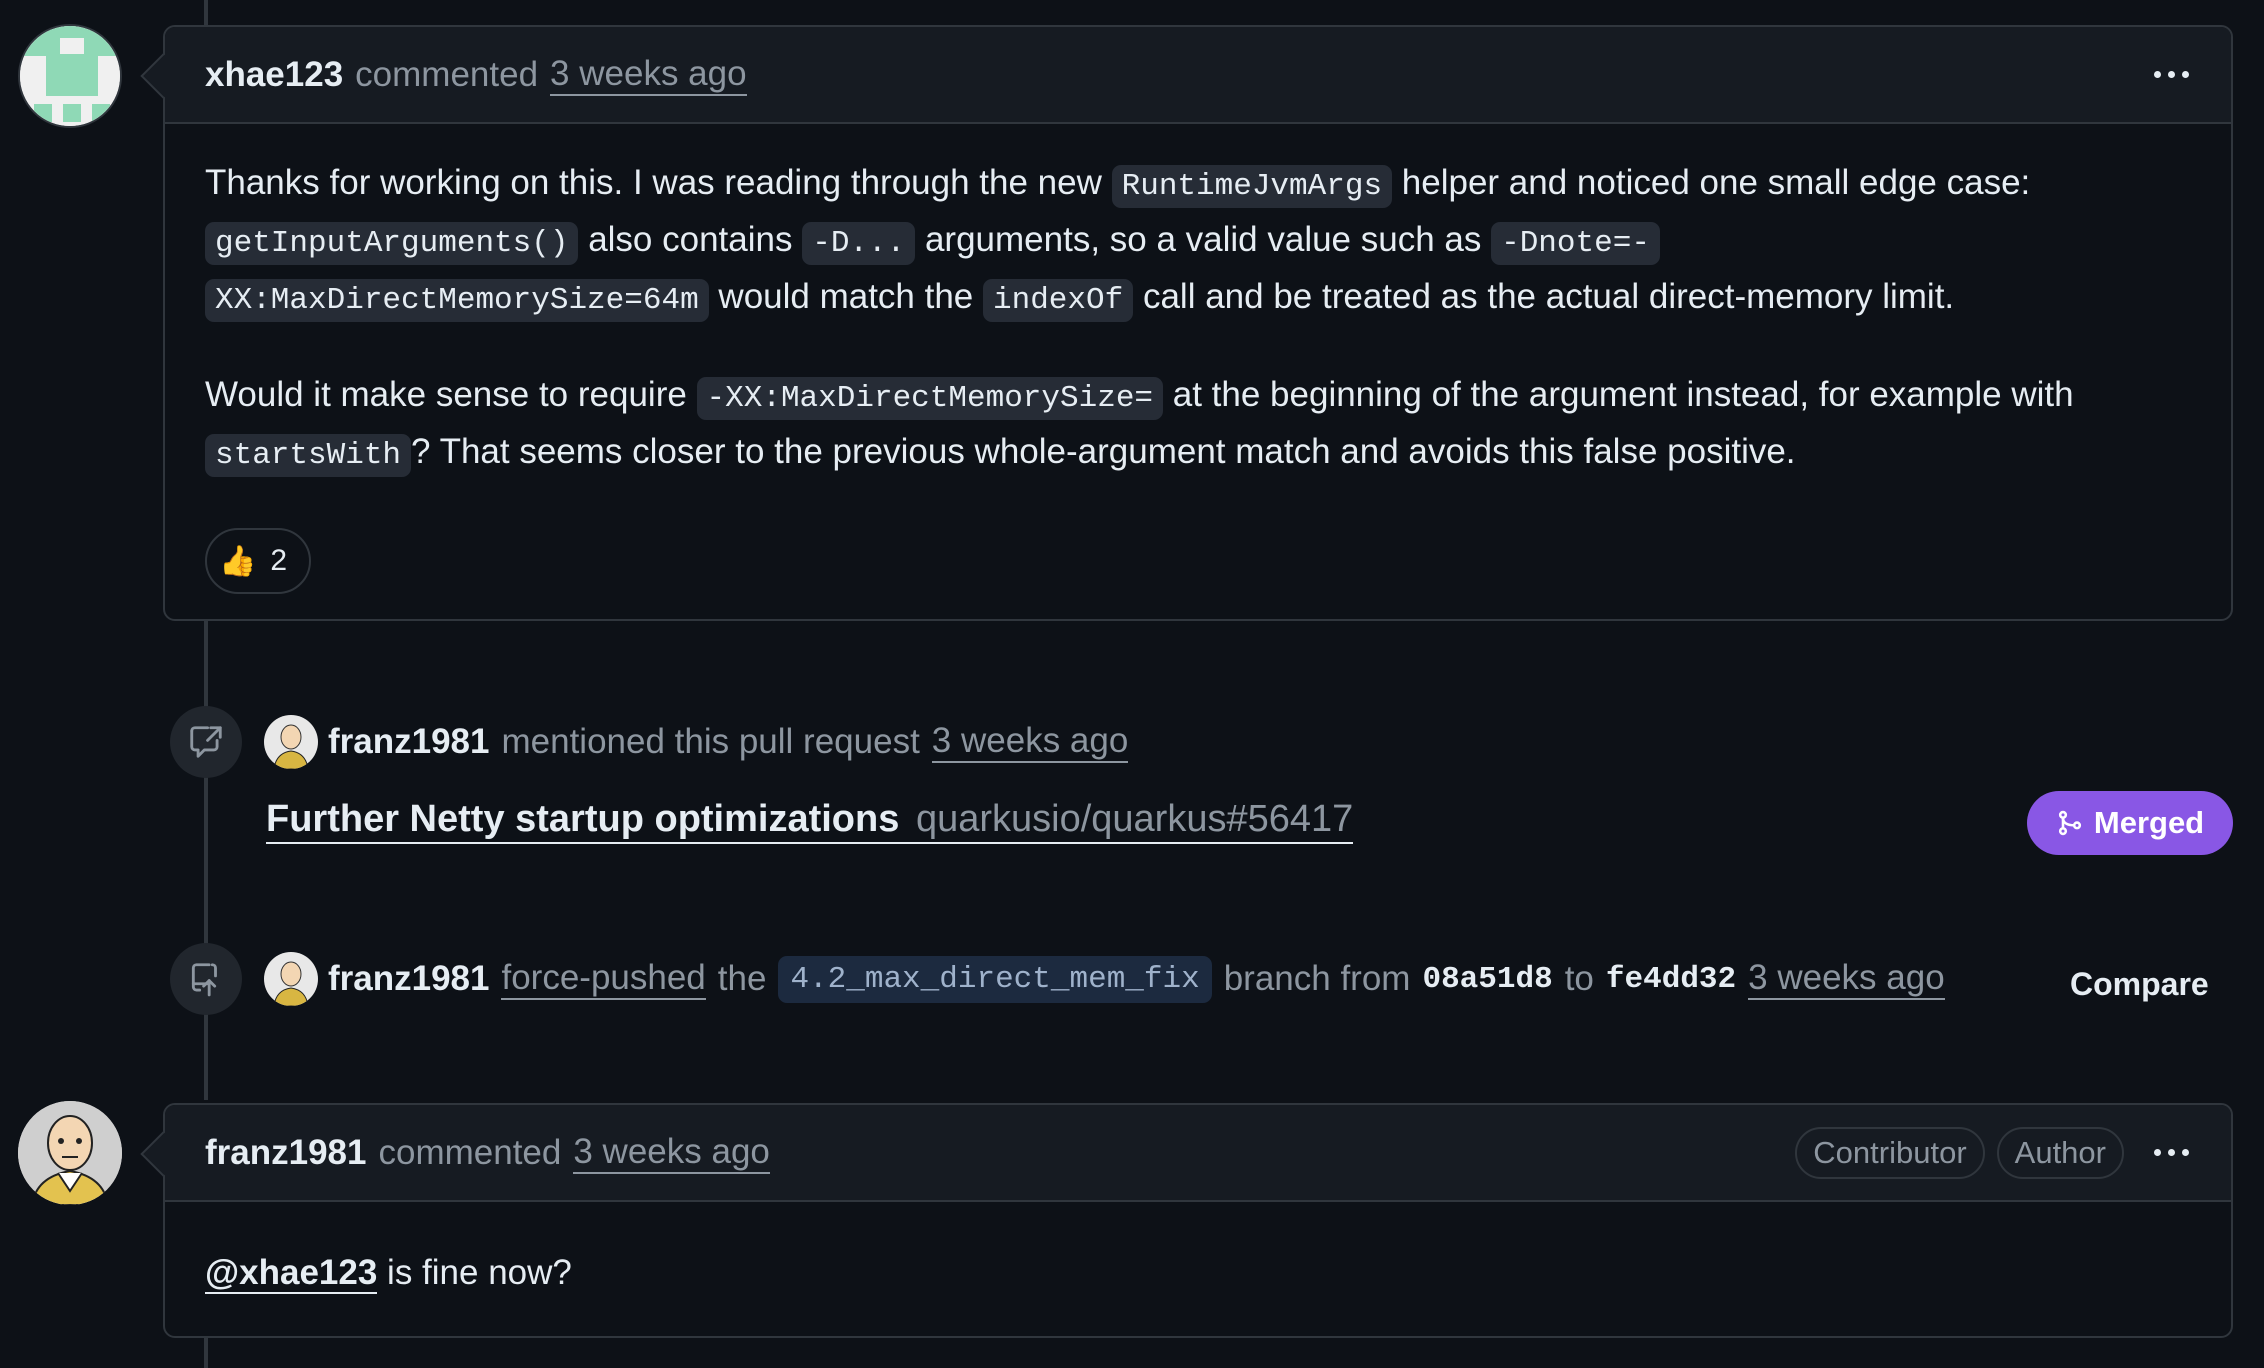 This screenshot has height=1368, width=2264. What do you see at coordinates (474, 1272) in the screenshot?
I see `text: is fine now?` at bounding box center [474, 1272].